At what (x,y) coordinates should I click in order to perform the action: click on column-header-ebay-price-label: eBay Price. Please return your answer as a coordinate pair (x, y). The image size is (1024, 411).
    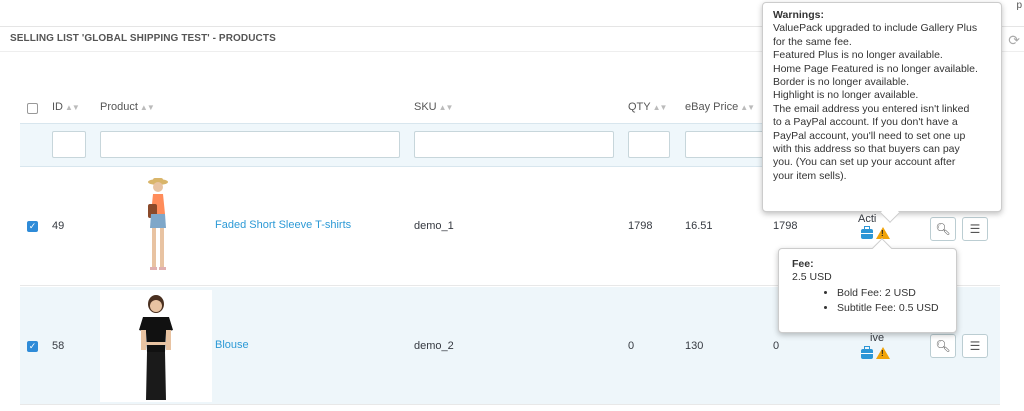
    Looking at the image, I should click on (712, 107).